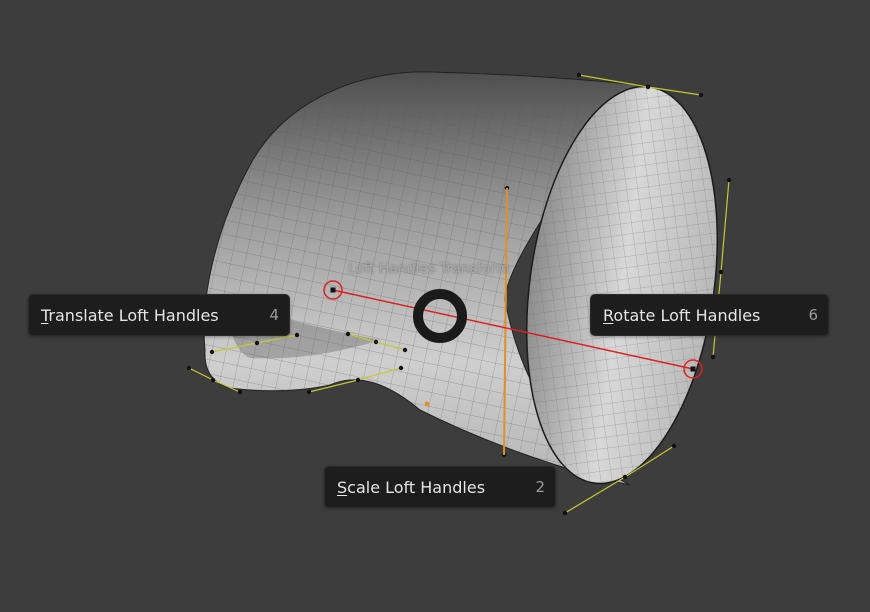 This screenshot has width=870, height=612. I want to click on scale-loft-handles-label: Scale Loft Handles, so click(411, 487).